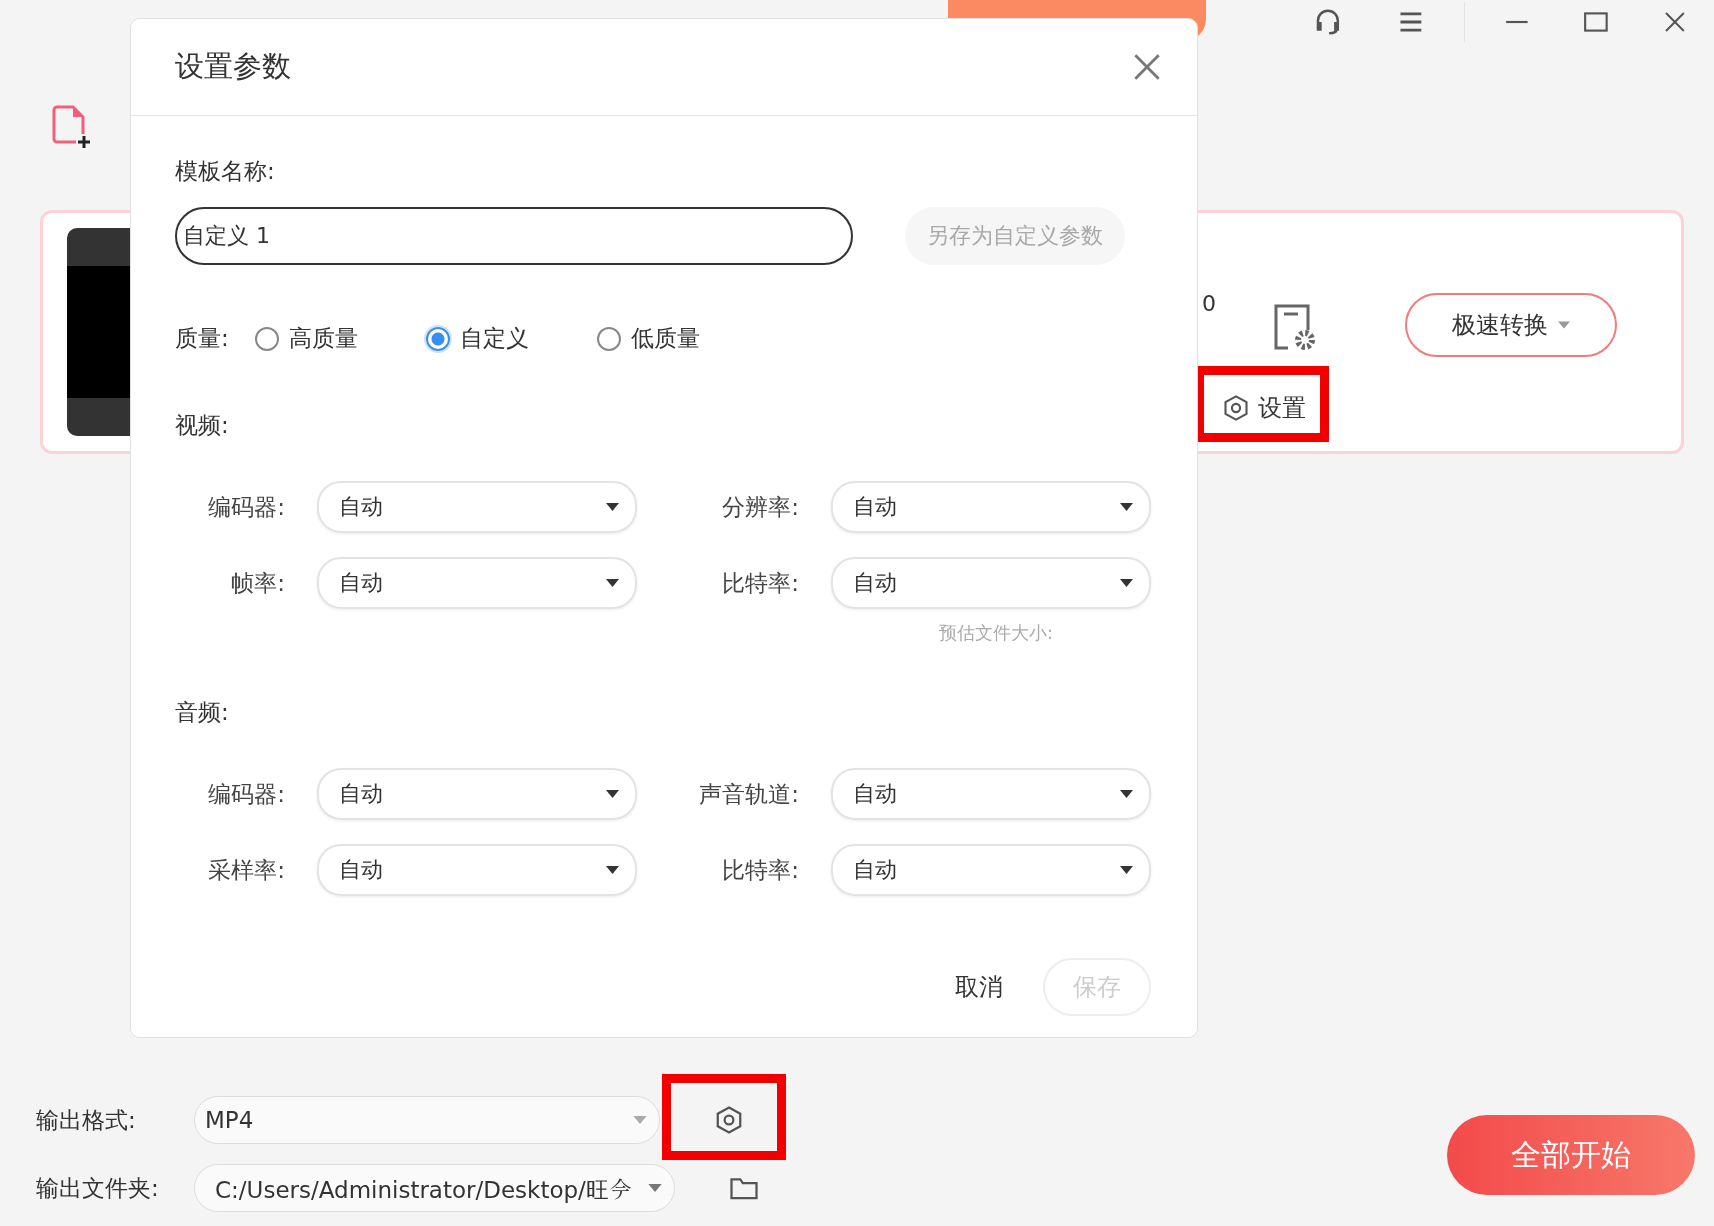 Image resolution: width=1714 pixels, height=1226 pixels. Describe the element at coordinates (1209, 303) in the screenshot. I see `card-text: 0` at that location.